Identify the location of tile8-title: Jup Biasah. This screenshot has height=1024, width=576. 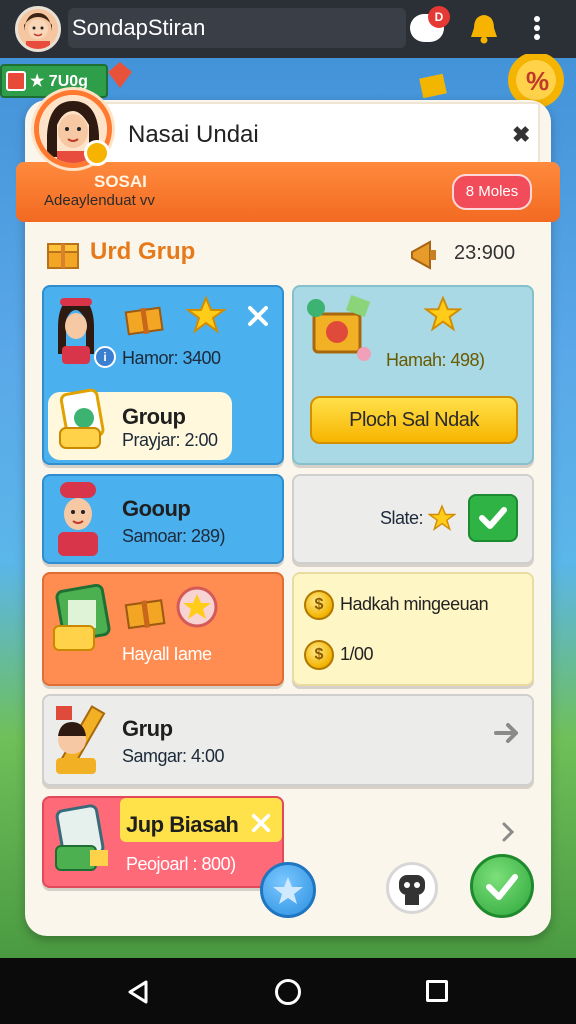
(182, 824).